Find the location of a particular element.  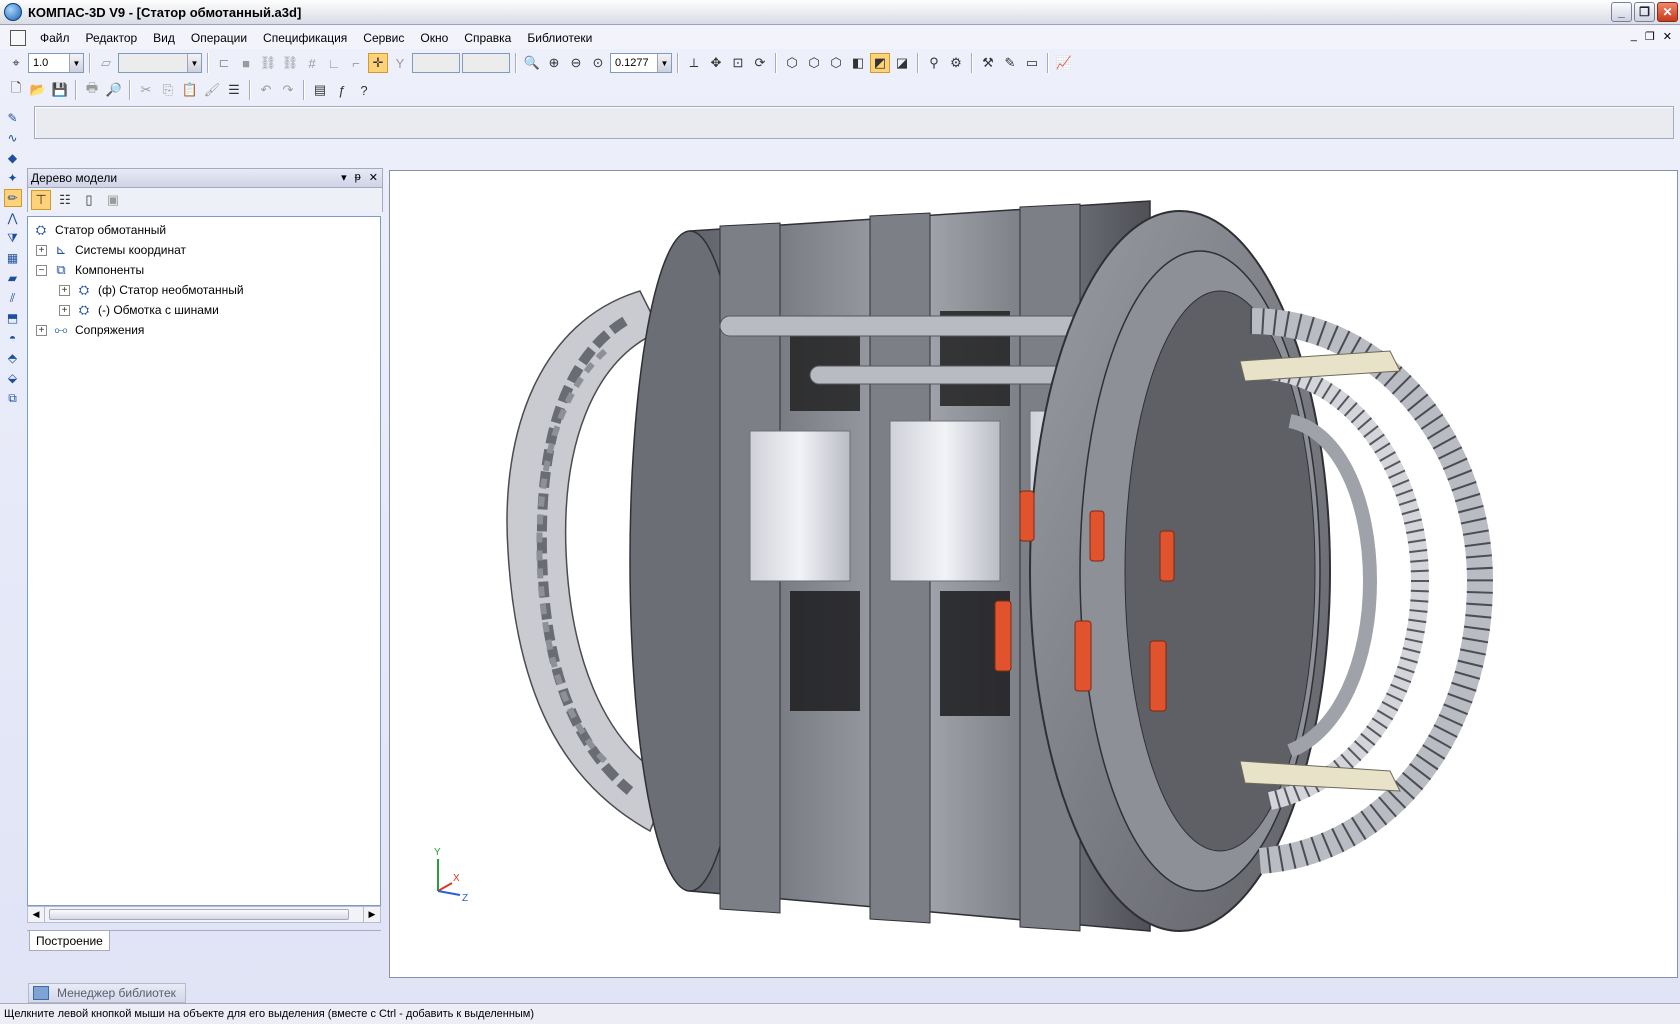

scroll-right-icon: ▶ is located at coordinates (371, 914).